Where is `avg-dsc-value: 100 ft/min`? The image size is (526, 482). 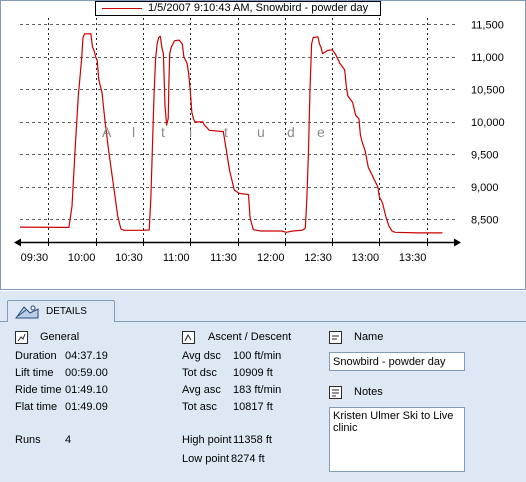 avg-dsc-value: 100 ft/min is located at coordinates (257, 356).